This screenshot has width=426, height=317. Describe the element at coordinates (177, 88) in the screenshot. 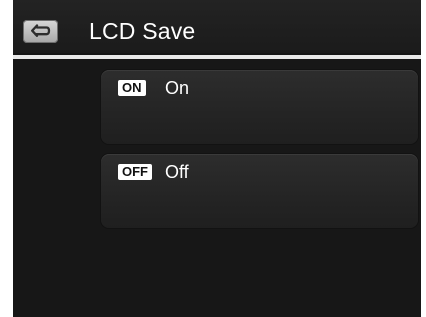

I see `option-on-label: On` at that location.